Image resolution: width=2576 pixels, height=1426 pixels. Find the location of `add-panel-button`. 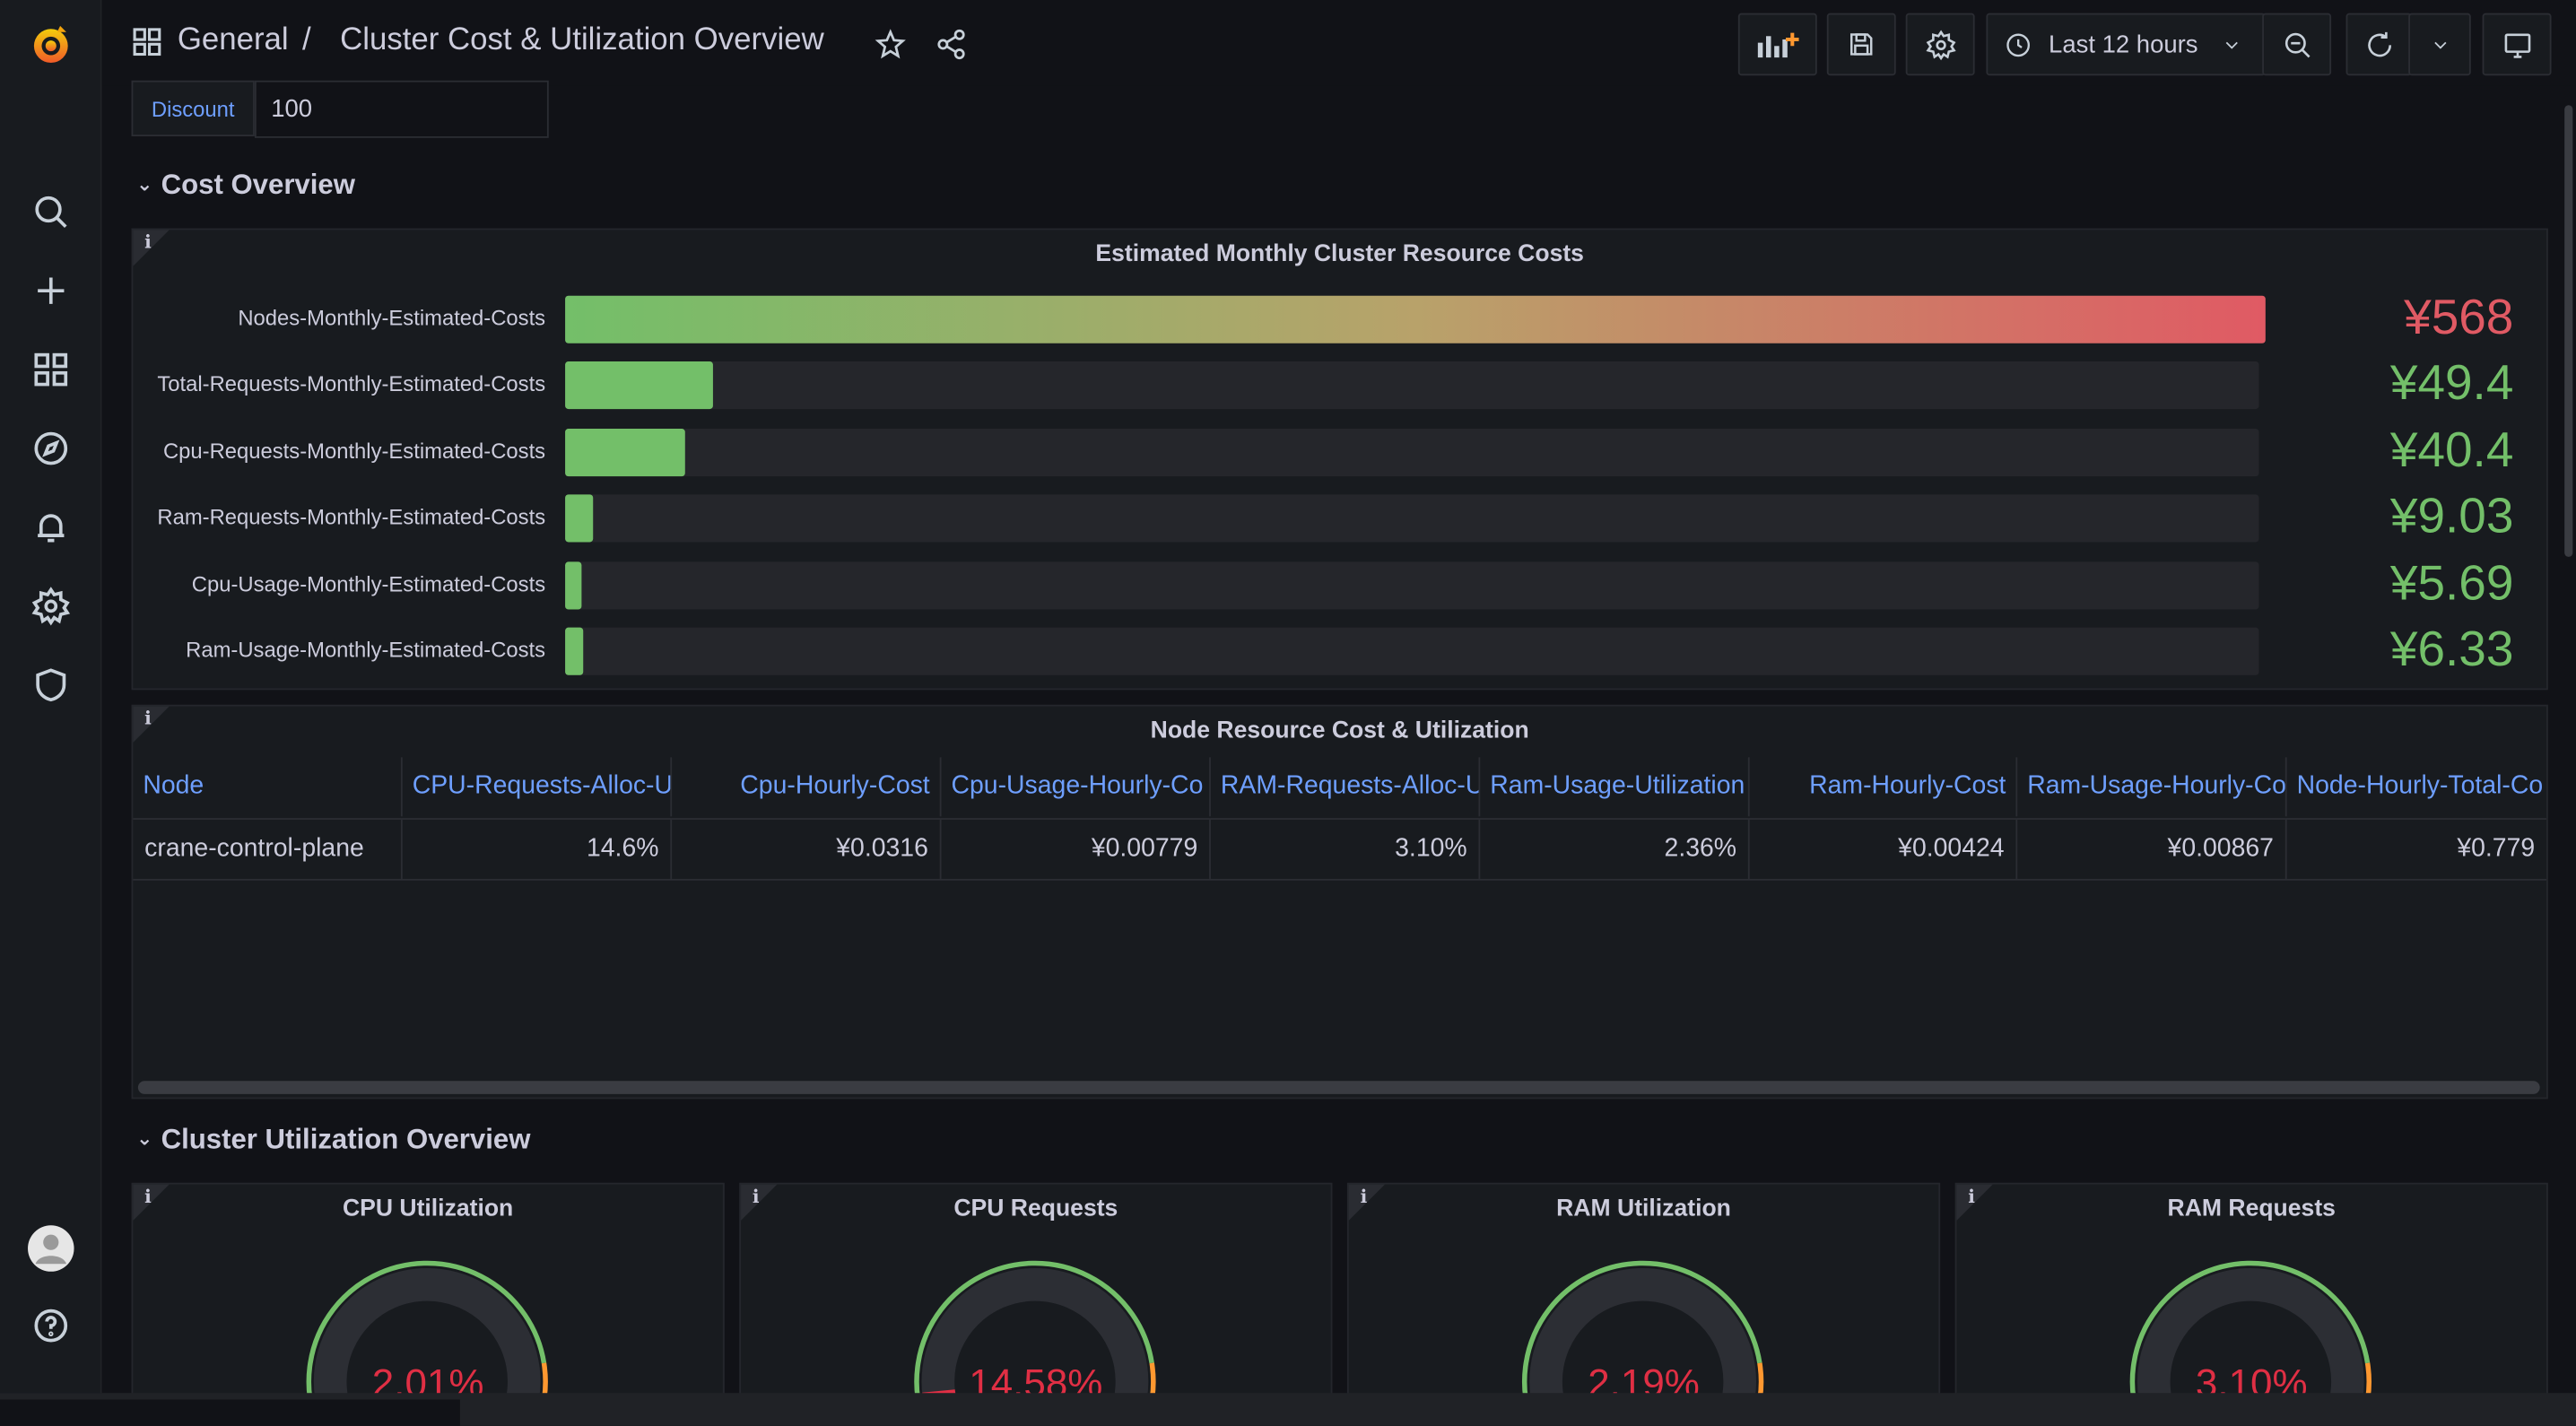

add-panel-button is located at coordinates (1777, 45).